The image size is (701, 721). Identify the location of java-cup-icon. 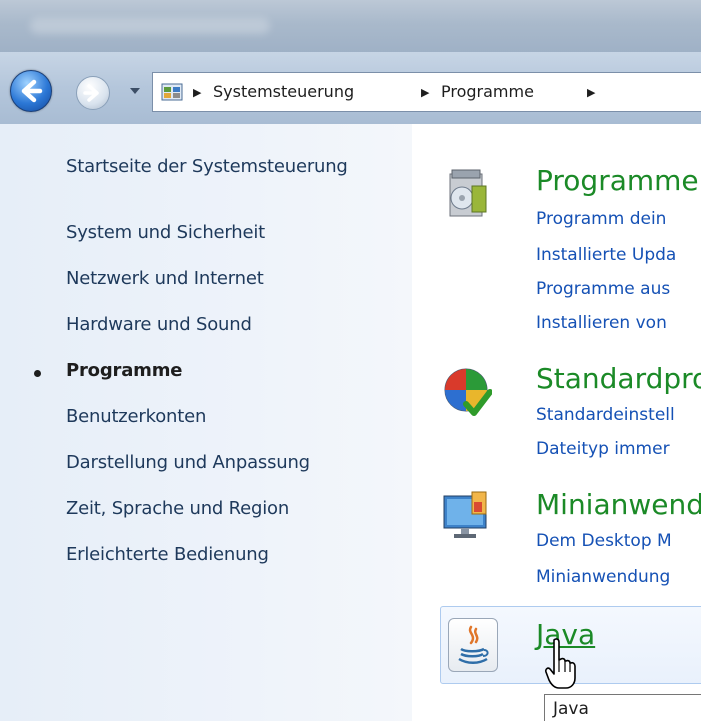
(473, 644).